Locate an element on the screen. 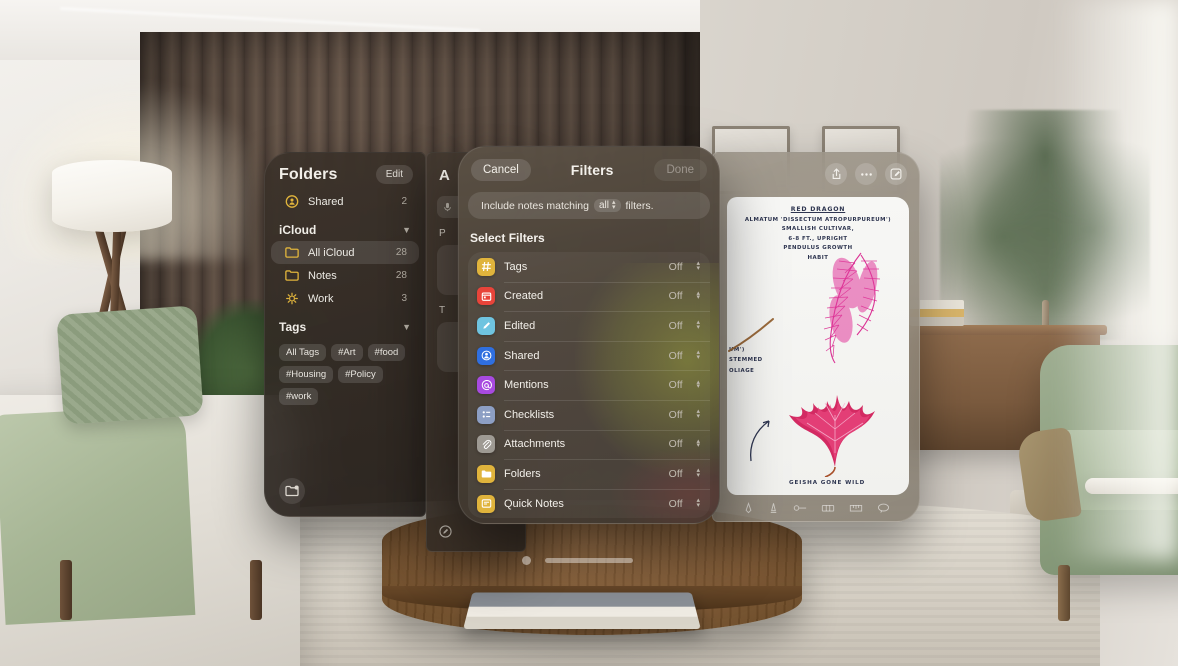  share-button is located at coordinates (836, 174).